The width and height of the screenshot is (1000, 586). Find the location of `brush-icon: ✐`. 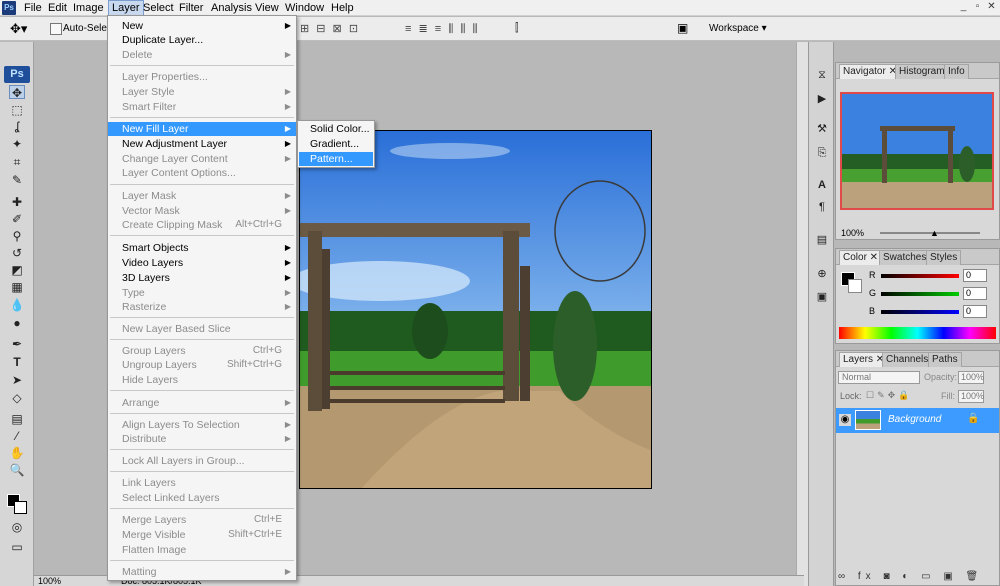

brush-icon: ✐ is located at coordinates (17, 219).